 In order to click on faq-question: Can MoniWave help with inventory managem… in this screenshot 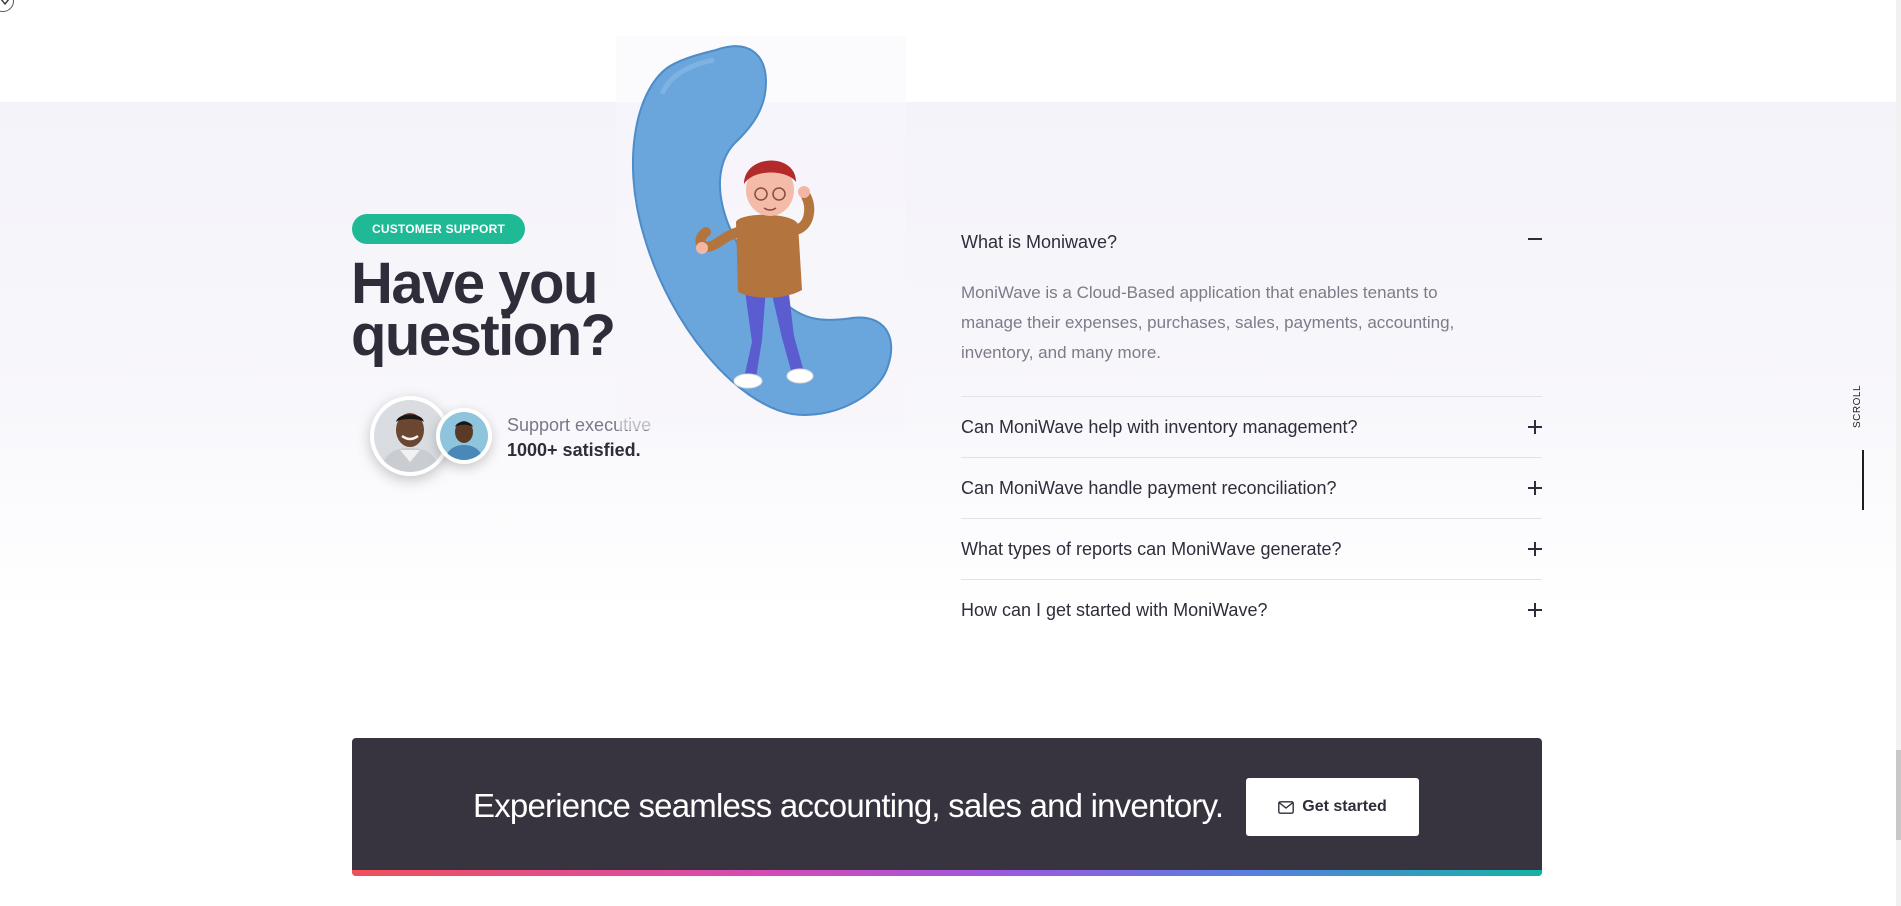, I will do `click(1159, 426)`.